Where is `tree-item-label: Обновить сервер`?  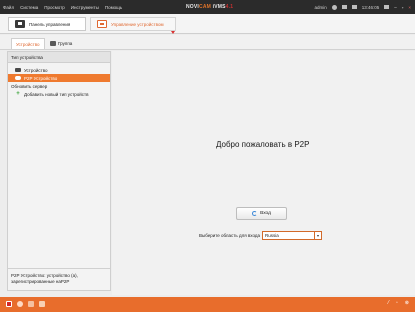
tree-item-label: Обновить сервер is located at coordinates (29, 86).